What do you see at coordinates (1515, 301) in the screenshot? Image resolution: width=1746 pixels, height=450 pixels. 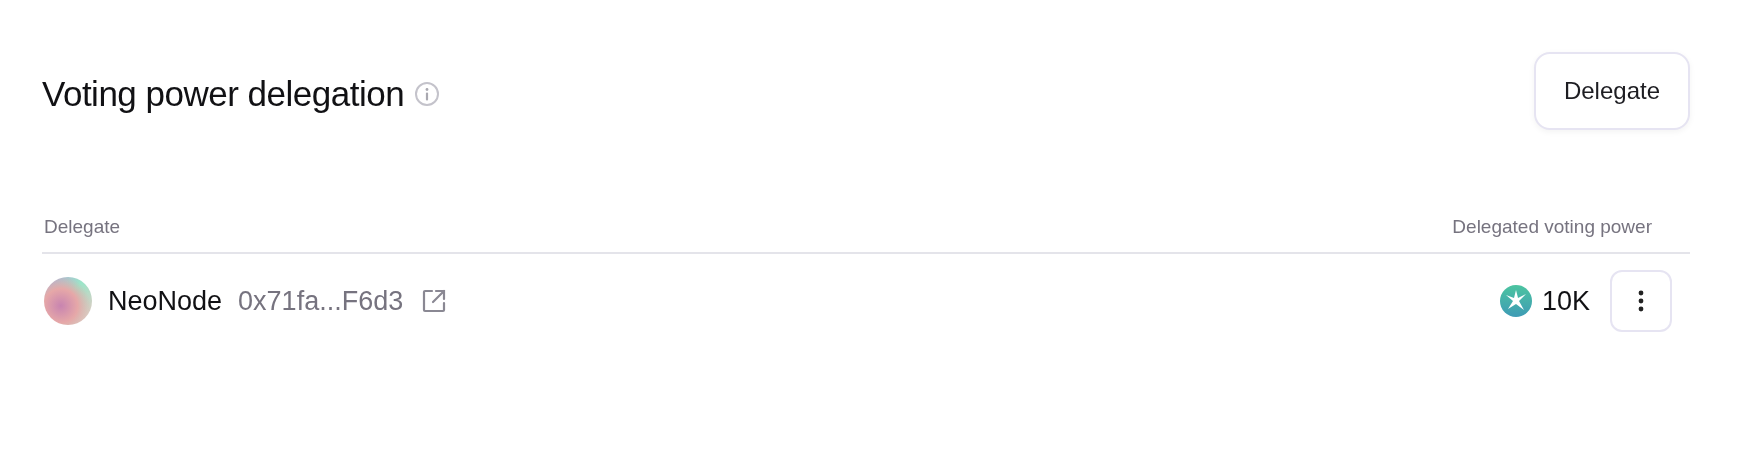 I see `token-icon` at bounding box center [1515, 301].